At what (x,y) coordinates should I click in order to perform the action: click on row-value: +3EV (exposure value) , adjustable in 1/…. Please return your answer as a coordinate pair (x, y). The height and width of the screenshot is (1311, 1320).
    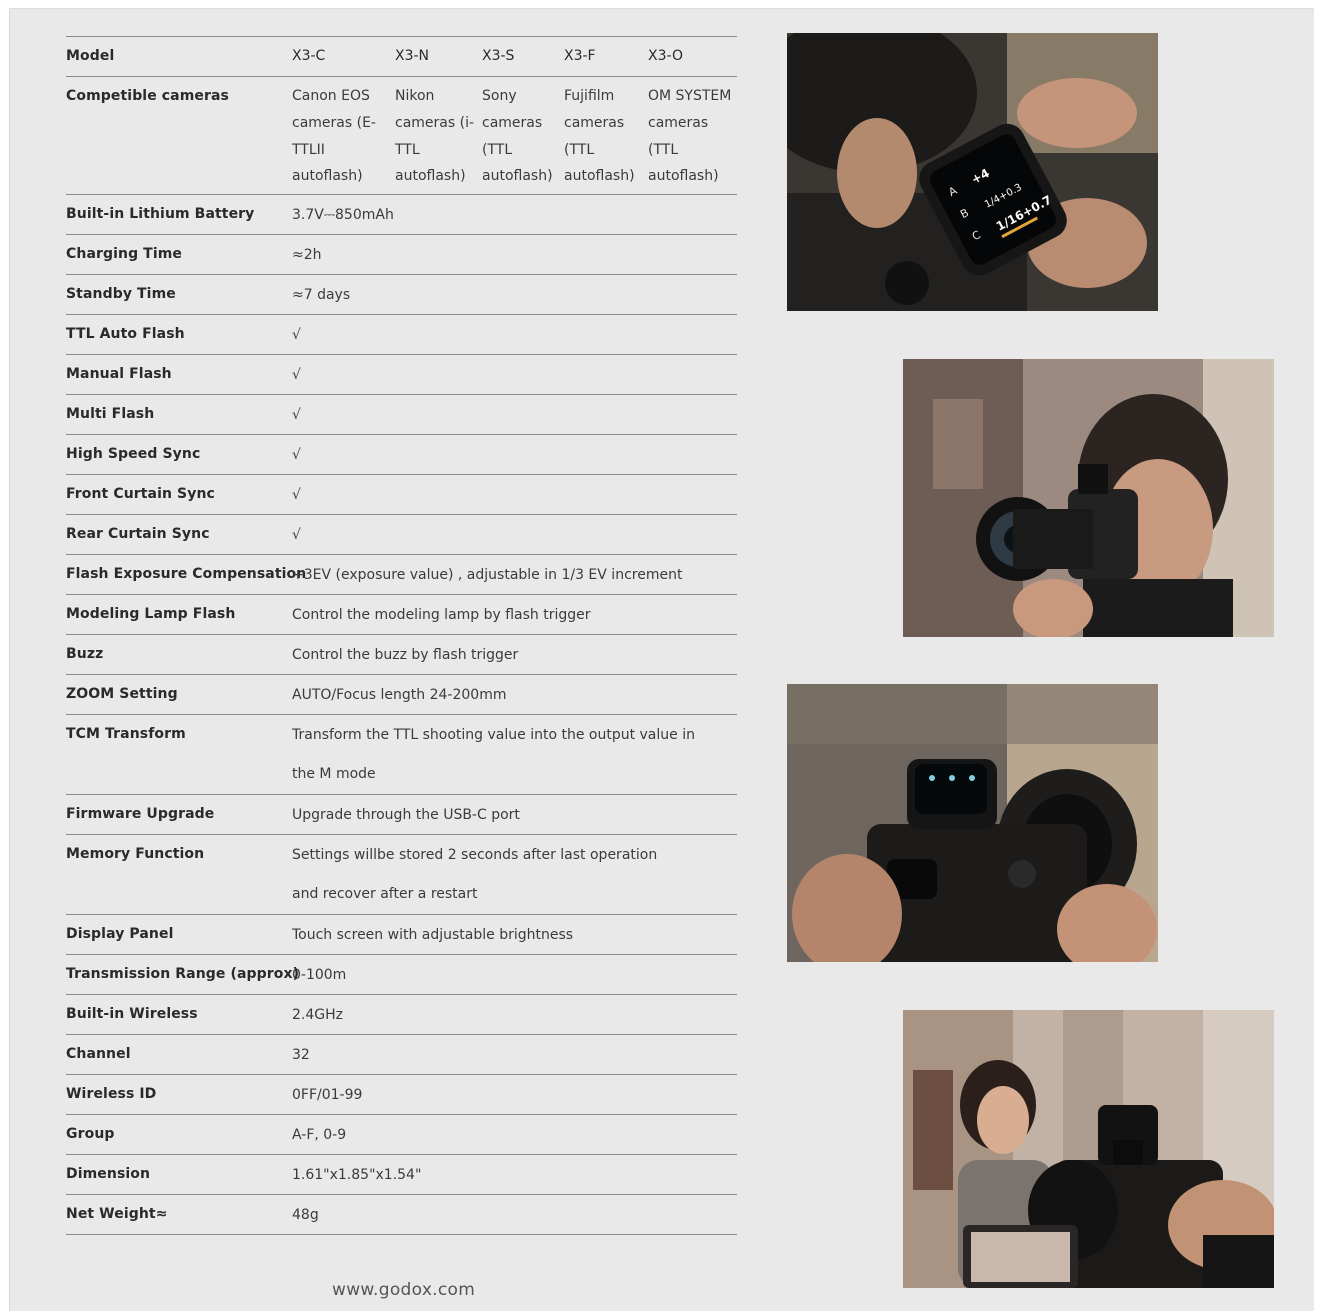
    Looking at the image, I should click on (487, 575).